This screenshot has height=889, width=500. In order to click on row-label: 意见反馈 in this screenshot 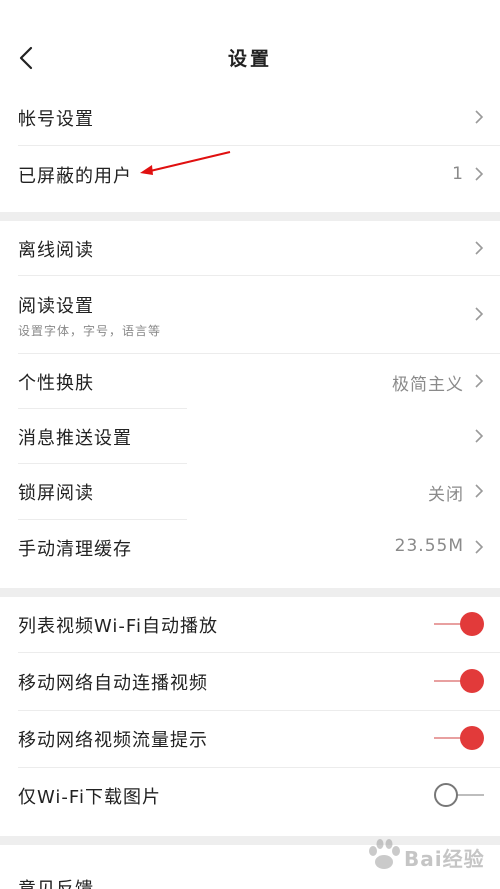, I will do `click(56, 882)`.